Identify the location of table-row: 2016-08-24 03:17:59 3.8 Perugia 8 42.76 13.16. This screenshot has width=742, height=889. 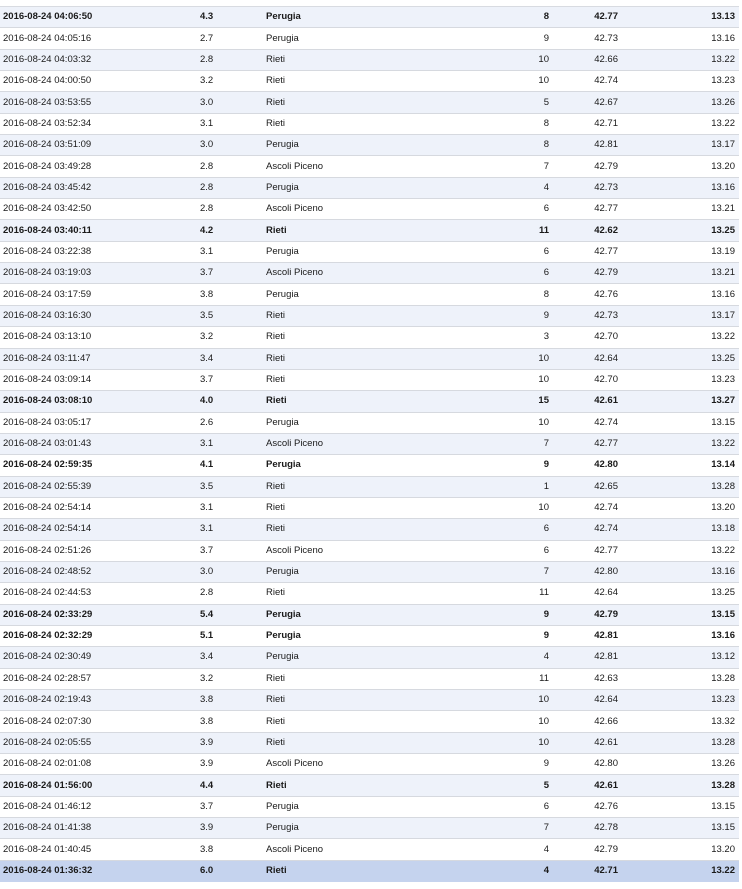
(369, 294).